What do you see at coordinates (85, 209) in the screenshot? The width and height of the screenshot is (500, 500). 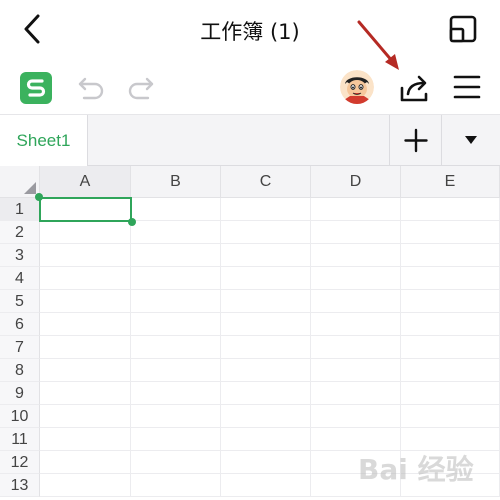 I see `selected-cell-outline` at bounding box center [85, 209].